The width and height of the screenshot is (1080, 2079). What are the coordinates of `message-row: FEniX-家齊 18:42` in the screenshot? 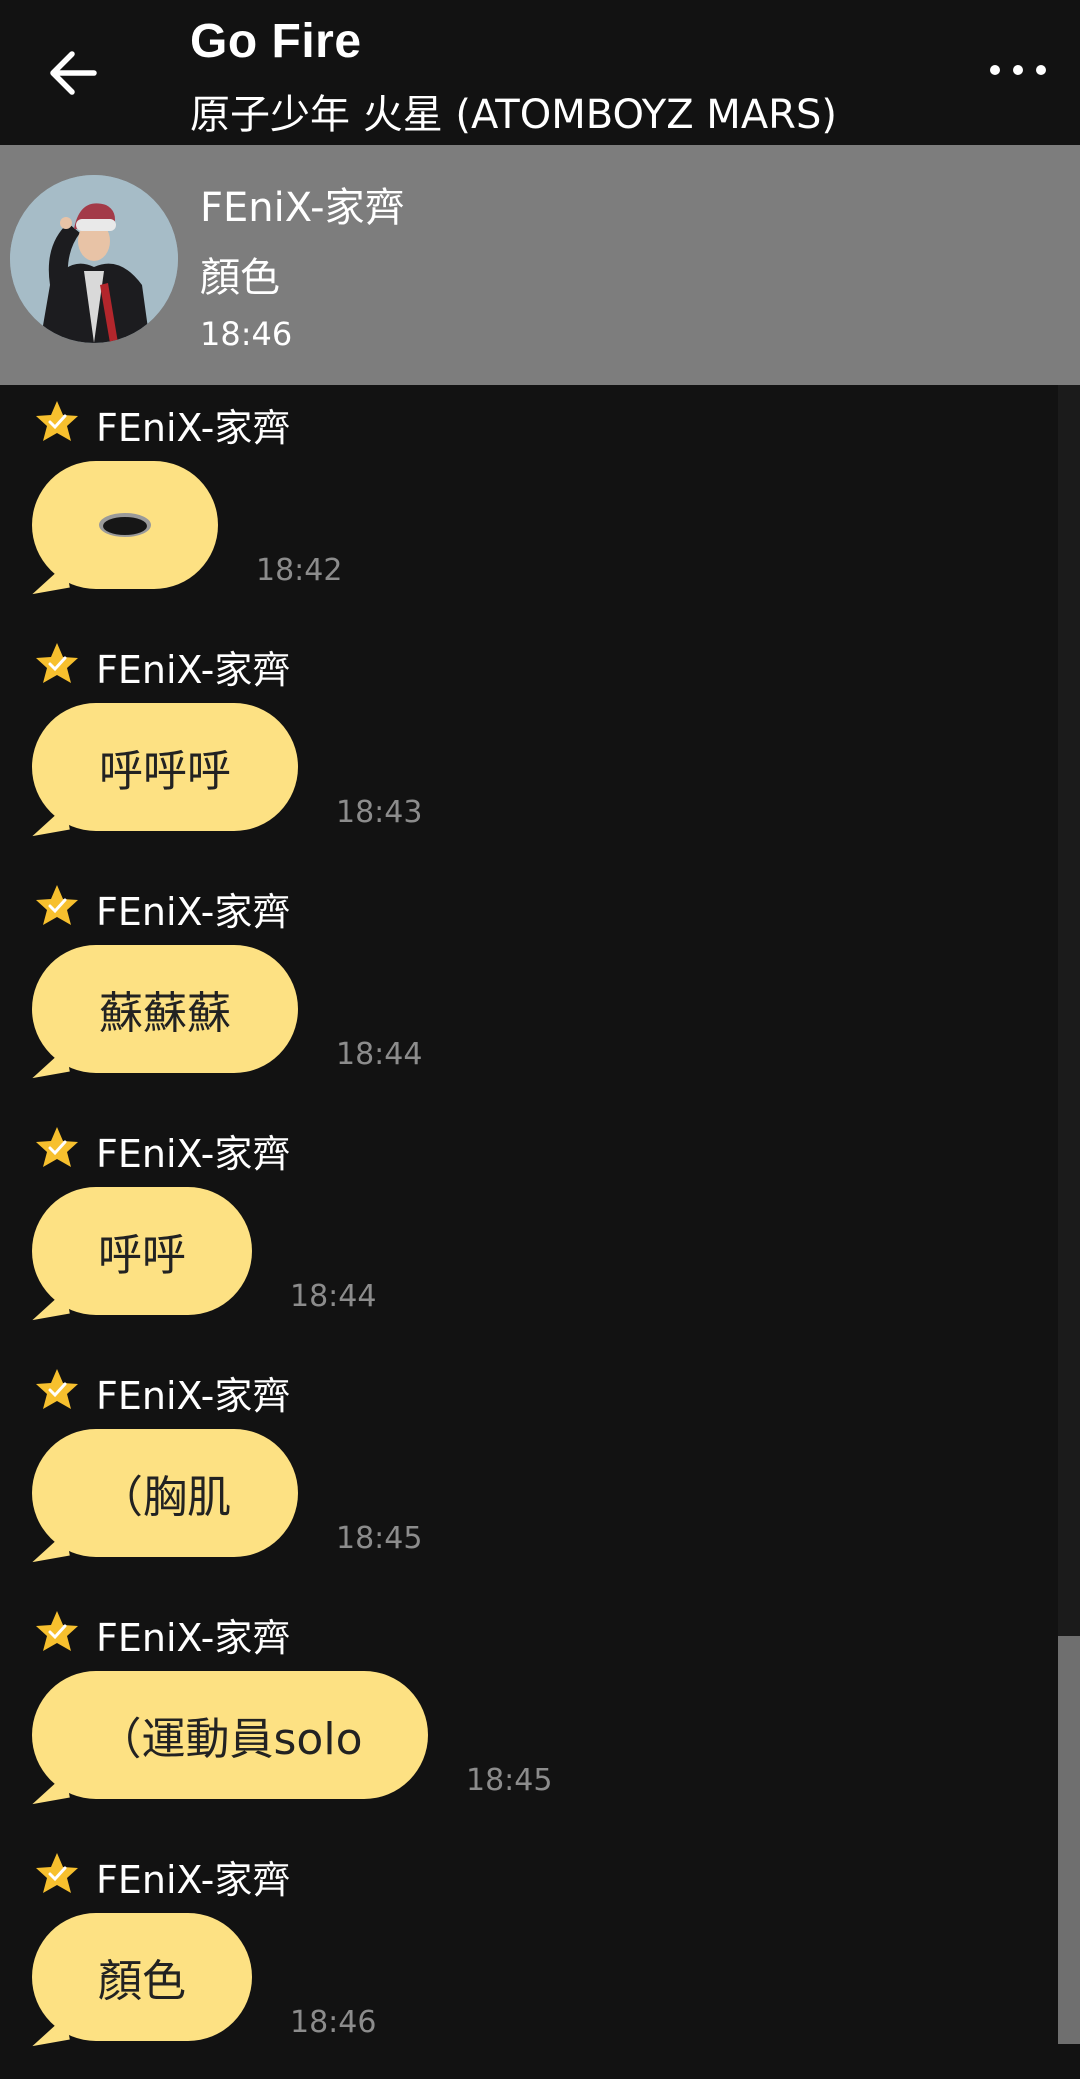 It's located at (520, 506).